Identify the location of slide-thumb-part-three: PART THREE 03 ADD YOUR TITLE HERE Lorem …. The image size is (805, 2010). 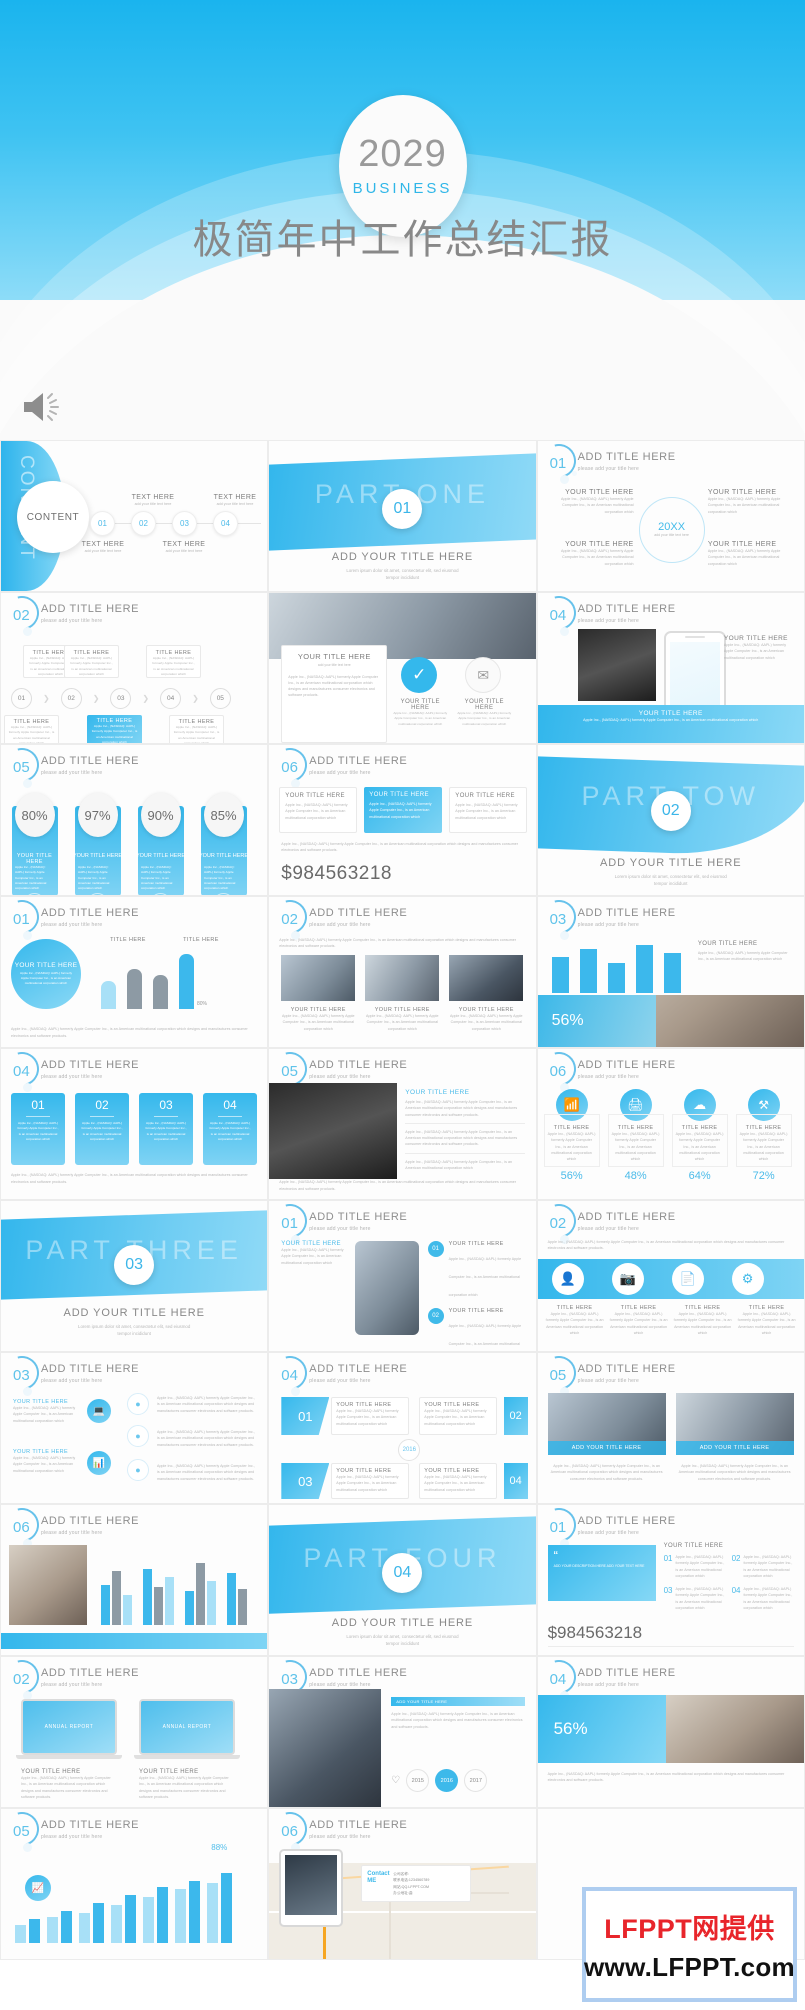
(134, 1276).